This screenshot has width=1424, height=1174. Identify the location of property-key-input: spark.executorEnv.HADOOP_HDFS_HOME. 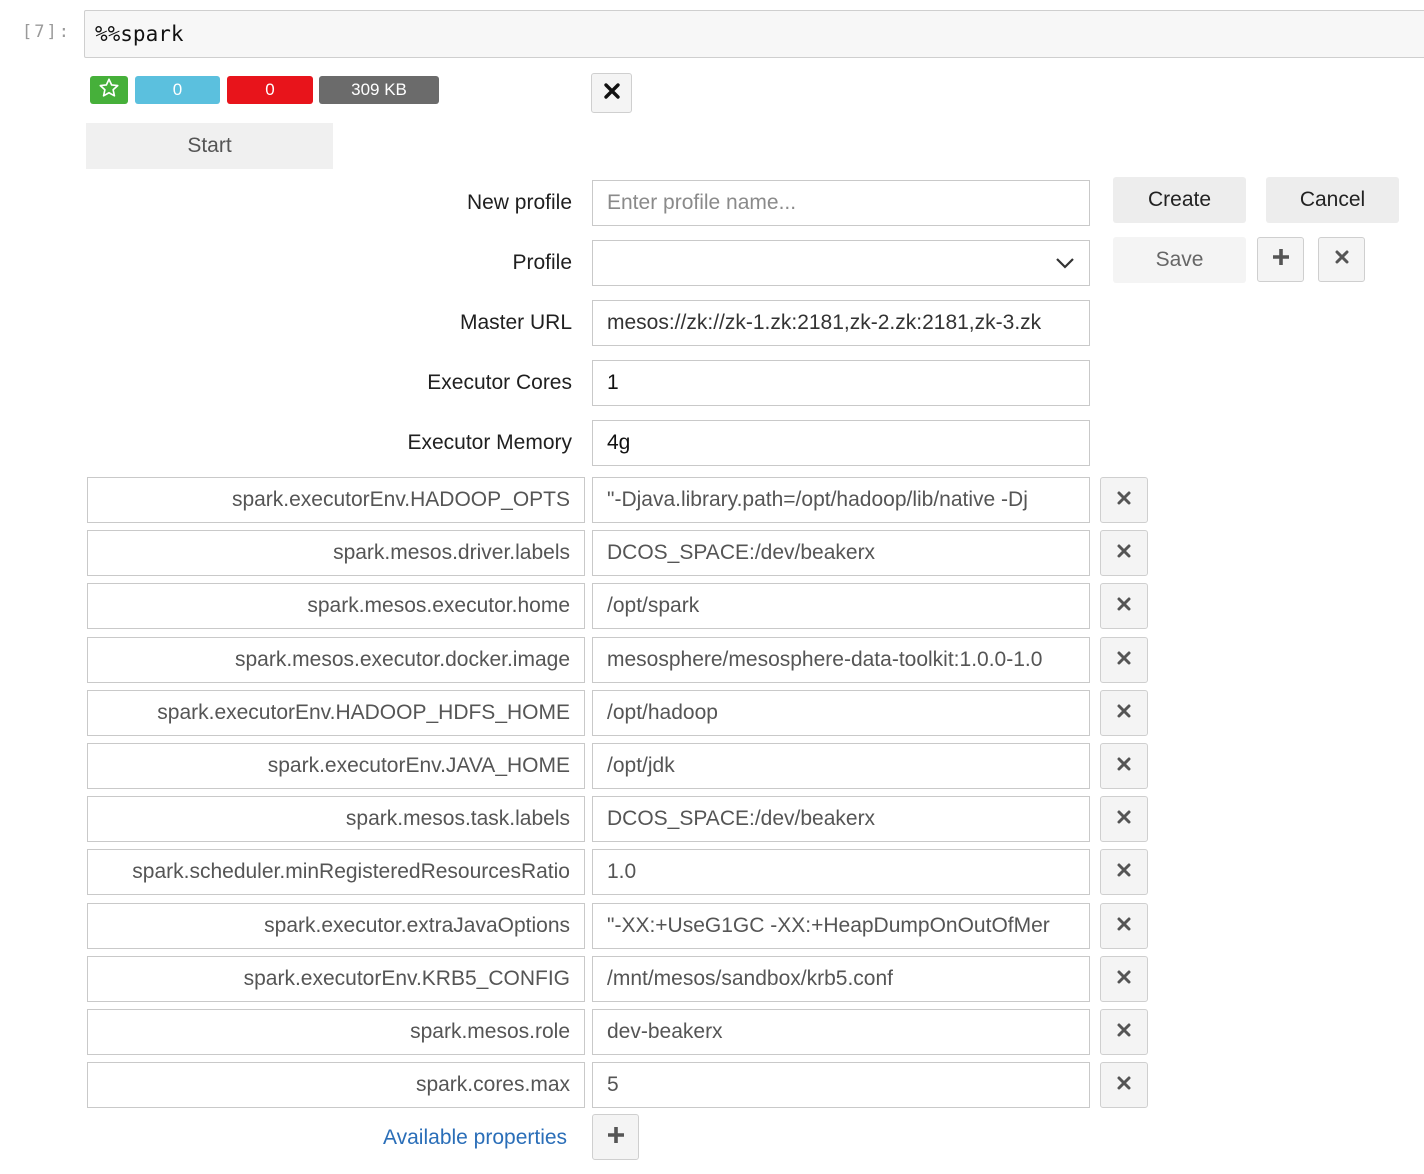
(336, 713).